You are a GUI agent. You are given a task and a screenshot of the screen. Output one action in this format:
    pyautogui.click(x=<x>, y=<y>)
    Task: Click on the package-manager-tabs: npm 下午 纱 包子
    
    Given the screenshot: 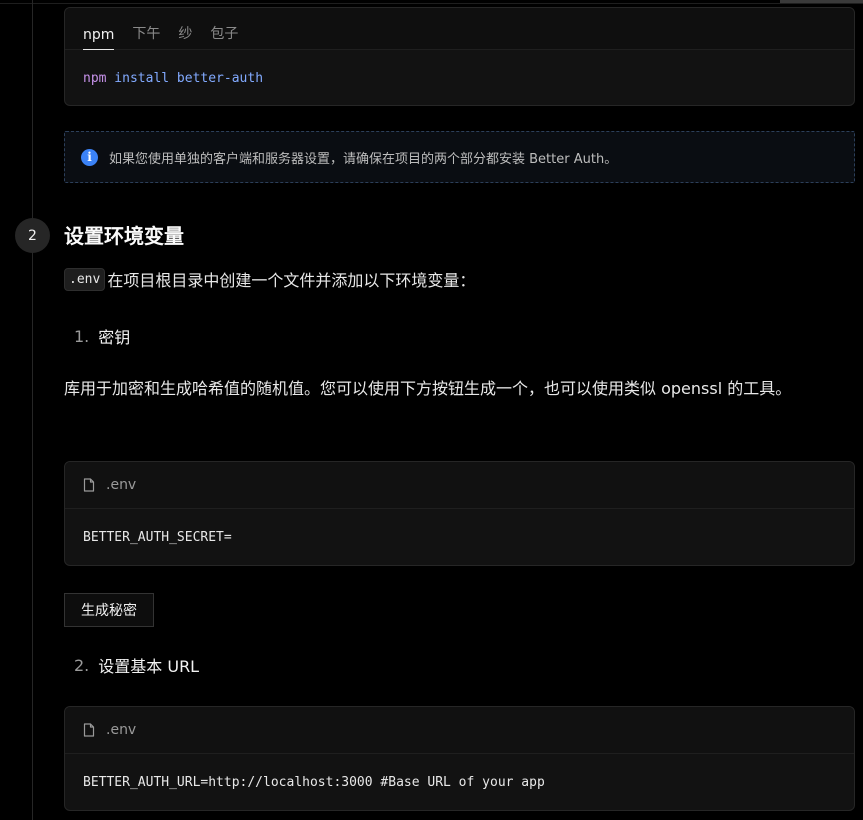 What is the action you would take?
    pyautogui.click(x=459, y=29)
    